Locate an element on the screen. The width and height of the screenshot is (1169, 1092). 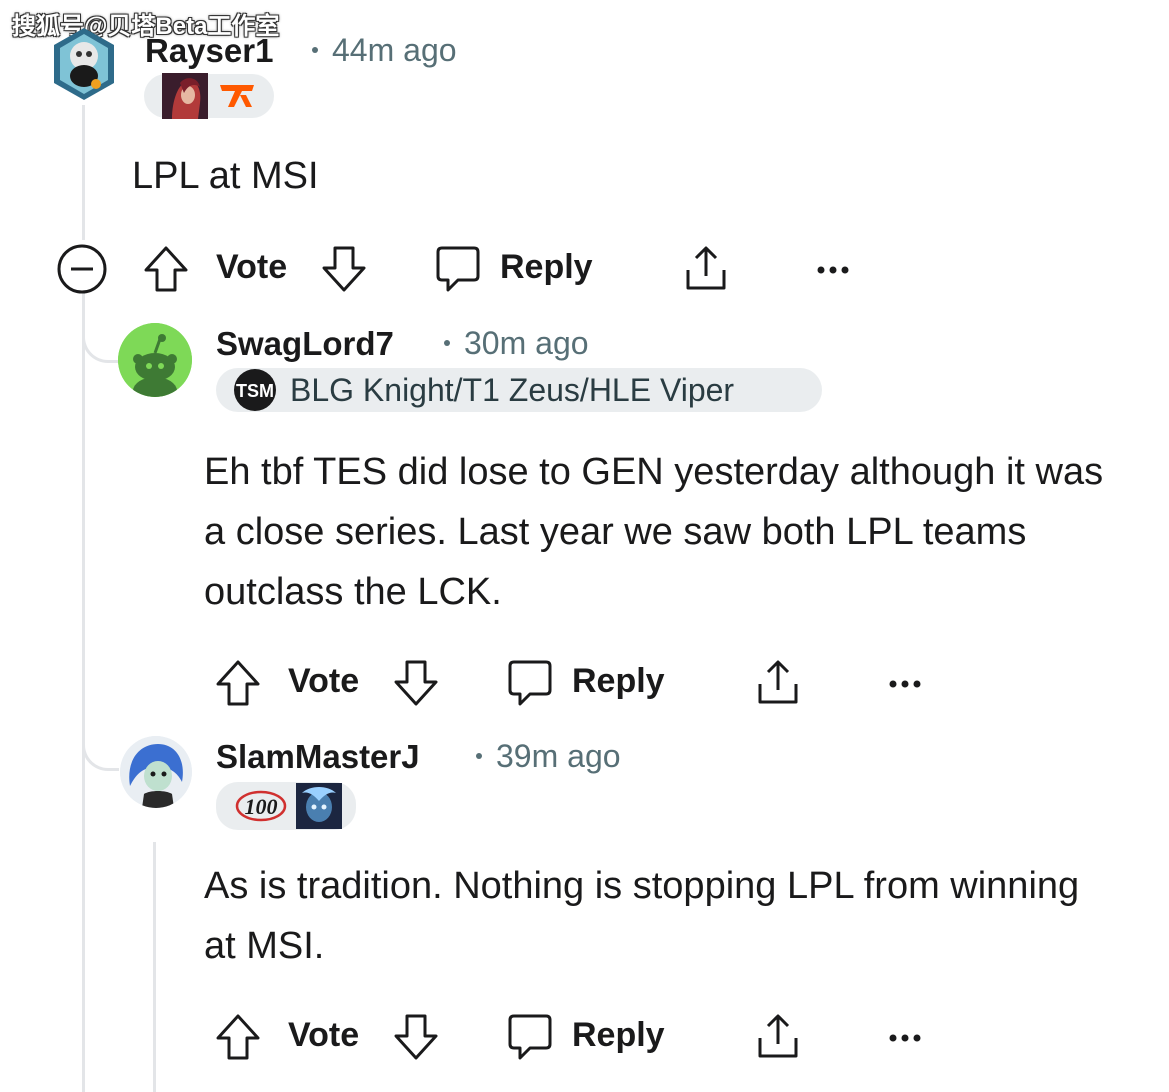
collapse-icon is located at coordinates (82, 271).